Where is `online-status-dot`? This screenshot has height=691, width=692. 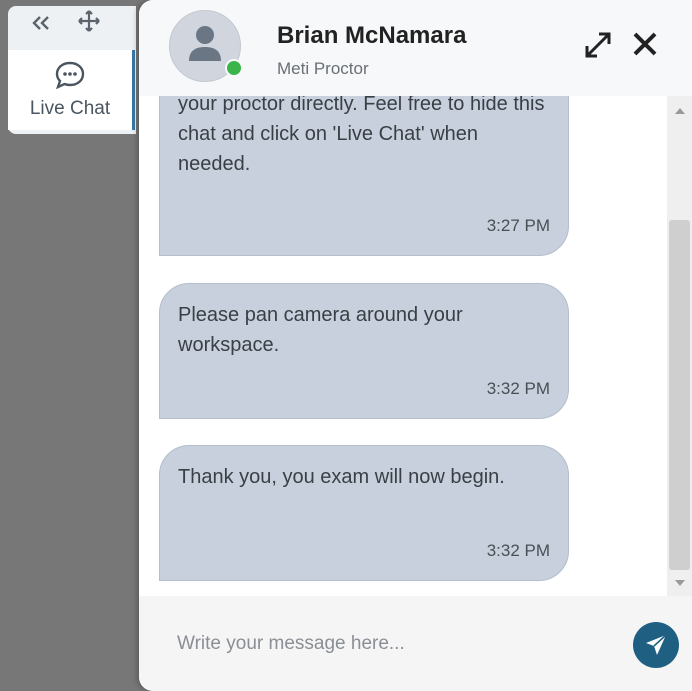
online-status-dot is located at coordinates (234, 68).